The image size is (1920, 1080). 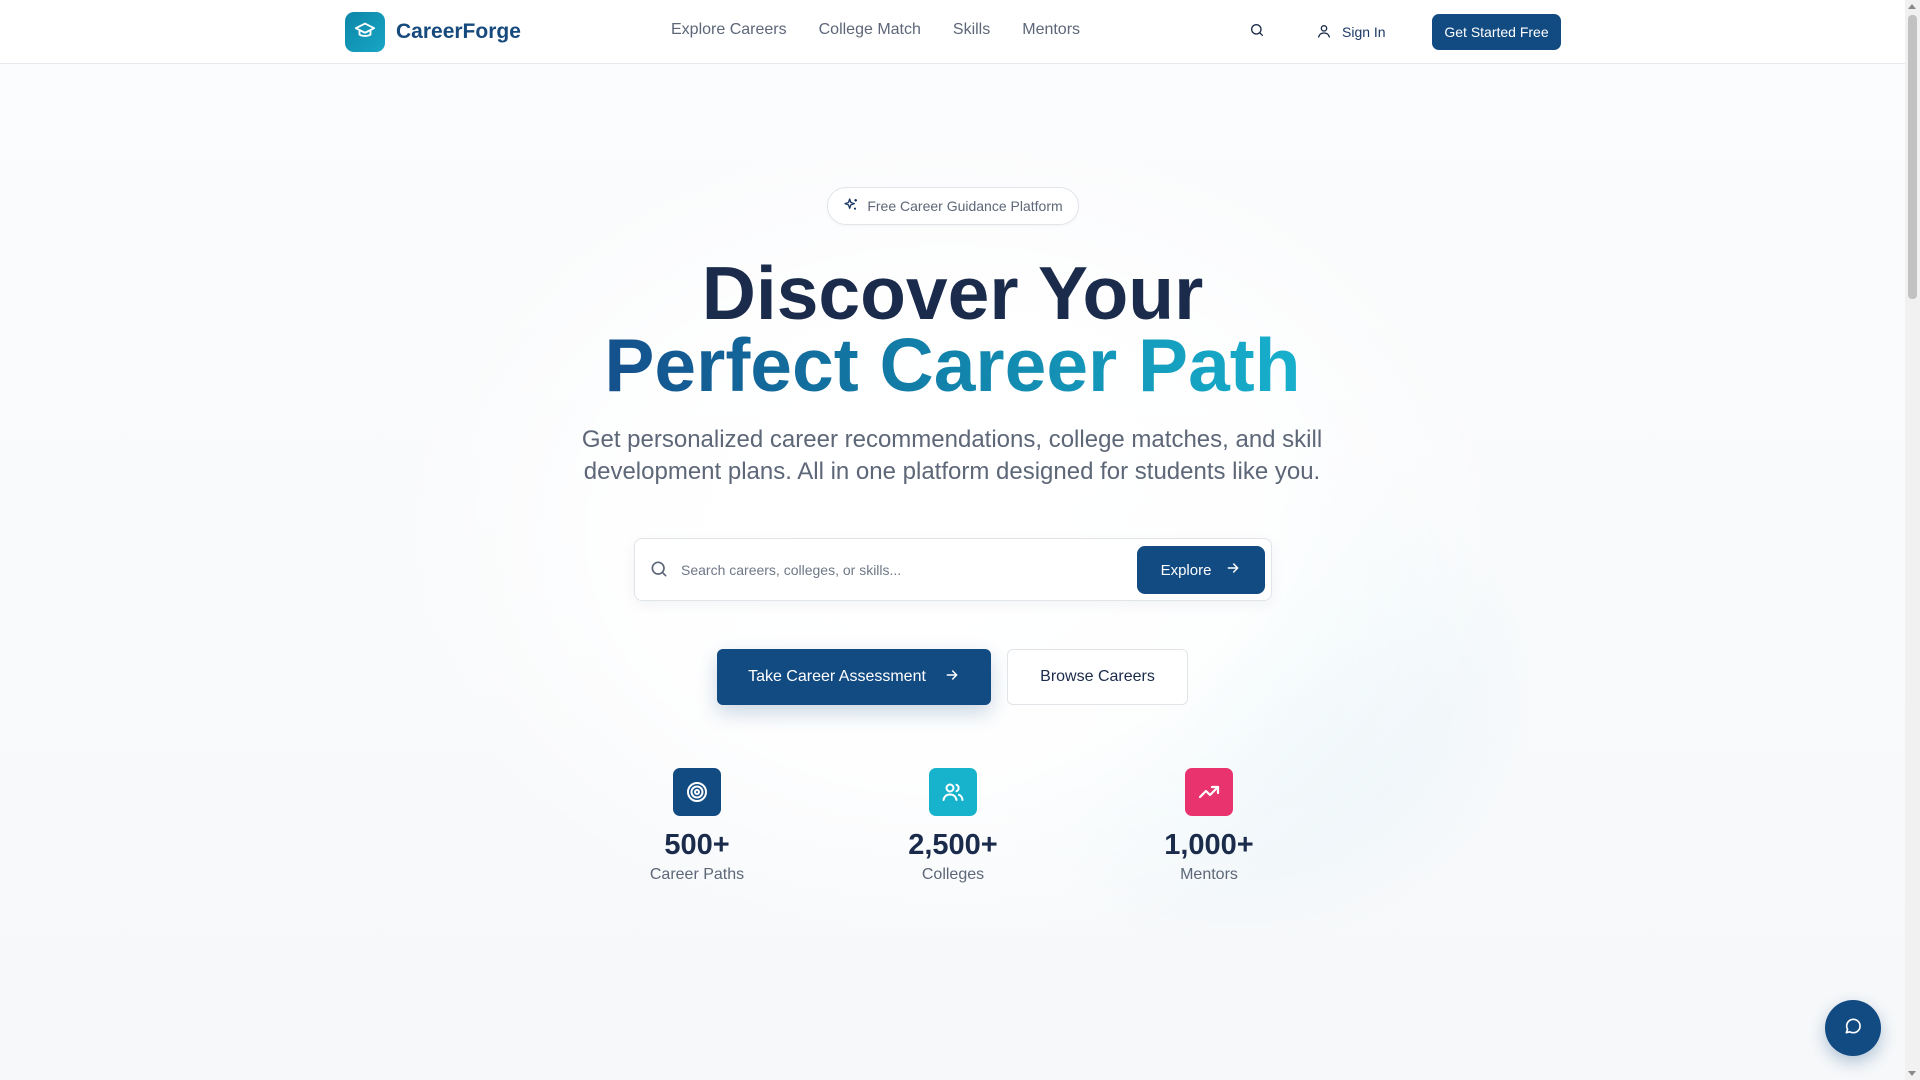 I want to click on page-scrollbar, so click(x=1912, y=540).